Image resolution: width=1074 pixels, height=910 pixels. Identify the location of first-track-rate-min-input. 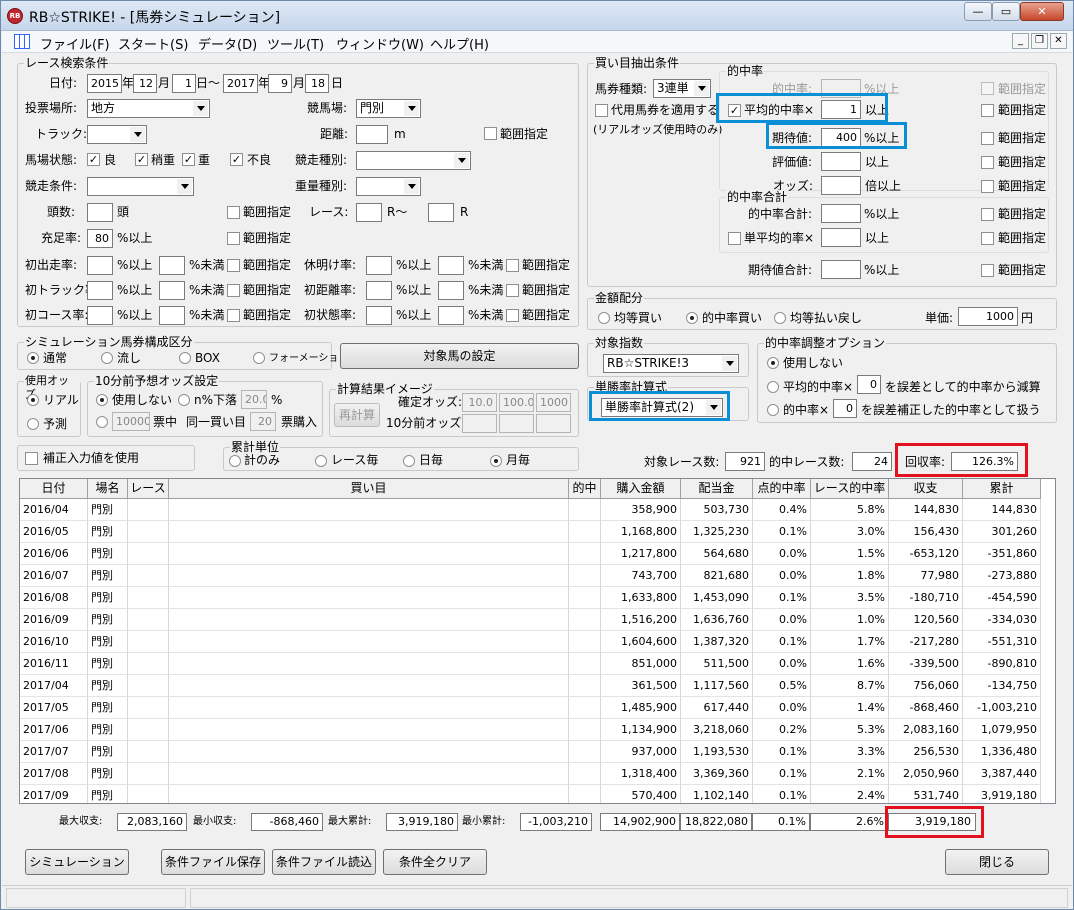
(100, 290).